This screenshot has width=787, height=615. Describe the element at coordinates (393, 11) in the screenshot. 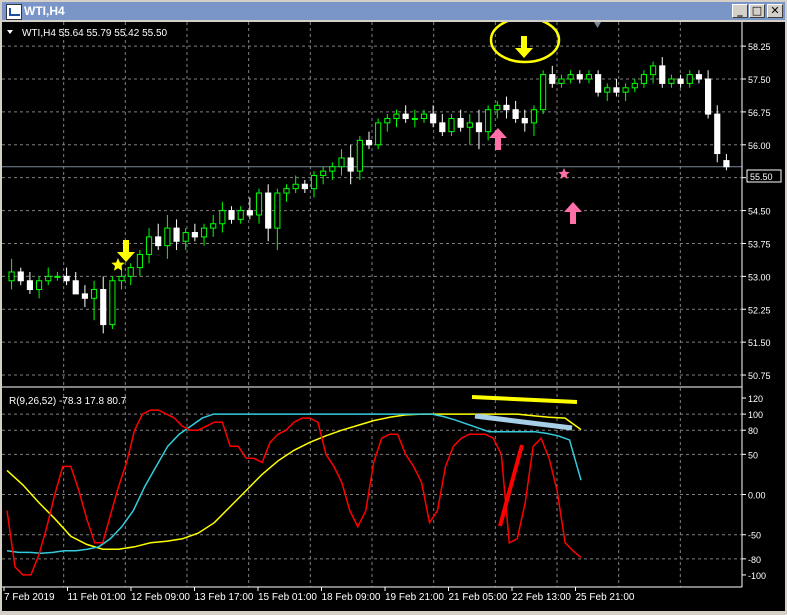

I see `title-bar: WTI,H4 _ □ ✕` at that location.